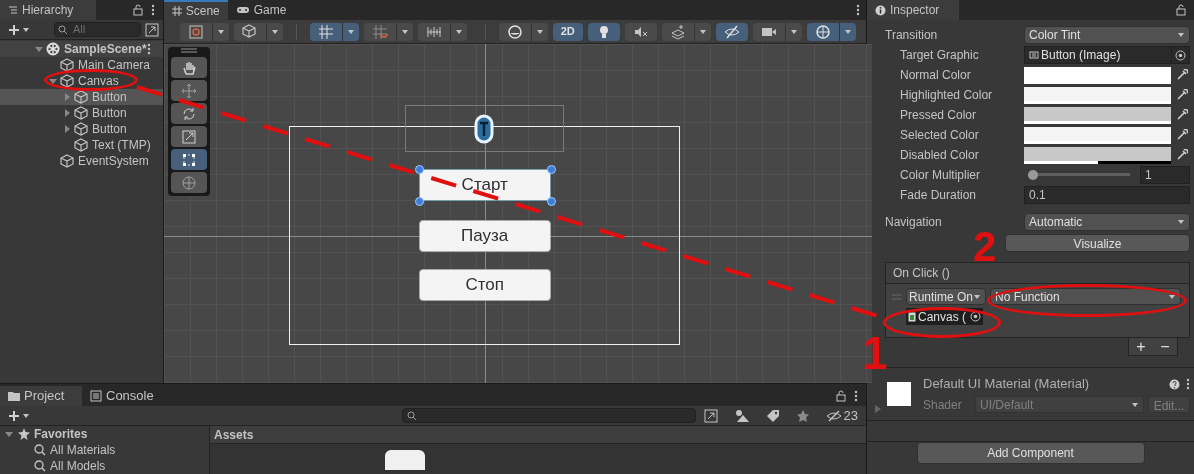 This screenshot has height=474, width=1194. What do you see at coordinates (484, 285) in the screenshot?
I see `scene-button: Стоп` at bounding box center [484, 285].